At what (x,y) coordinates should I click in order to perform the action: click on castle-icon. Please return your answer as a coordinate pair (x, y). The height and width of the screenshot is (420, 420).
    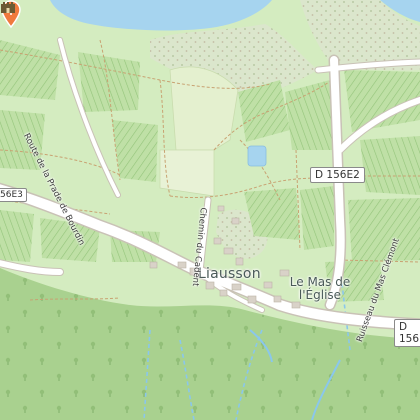
    Looking at the image, I should click on (8, 7).